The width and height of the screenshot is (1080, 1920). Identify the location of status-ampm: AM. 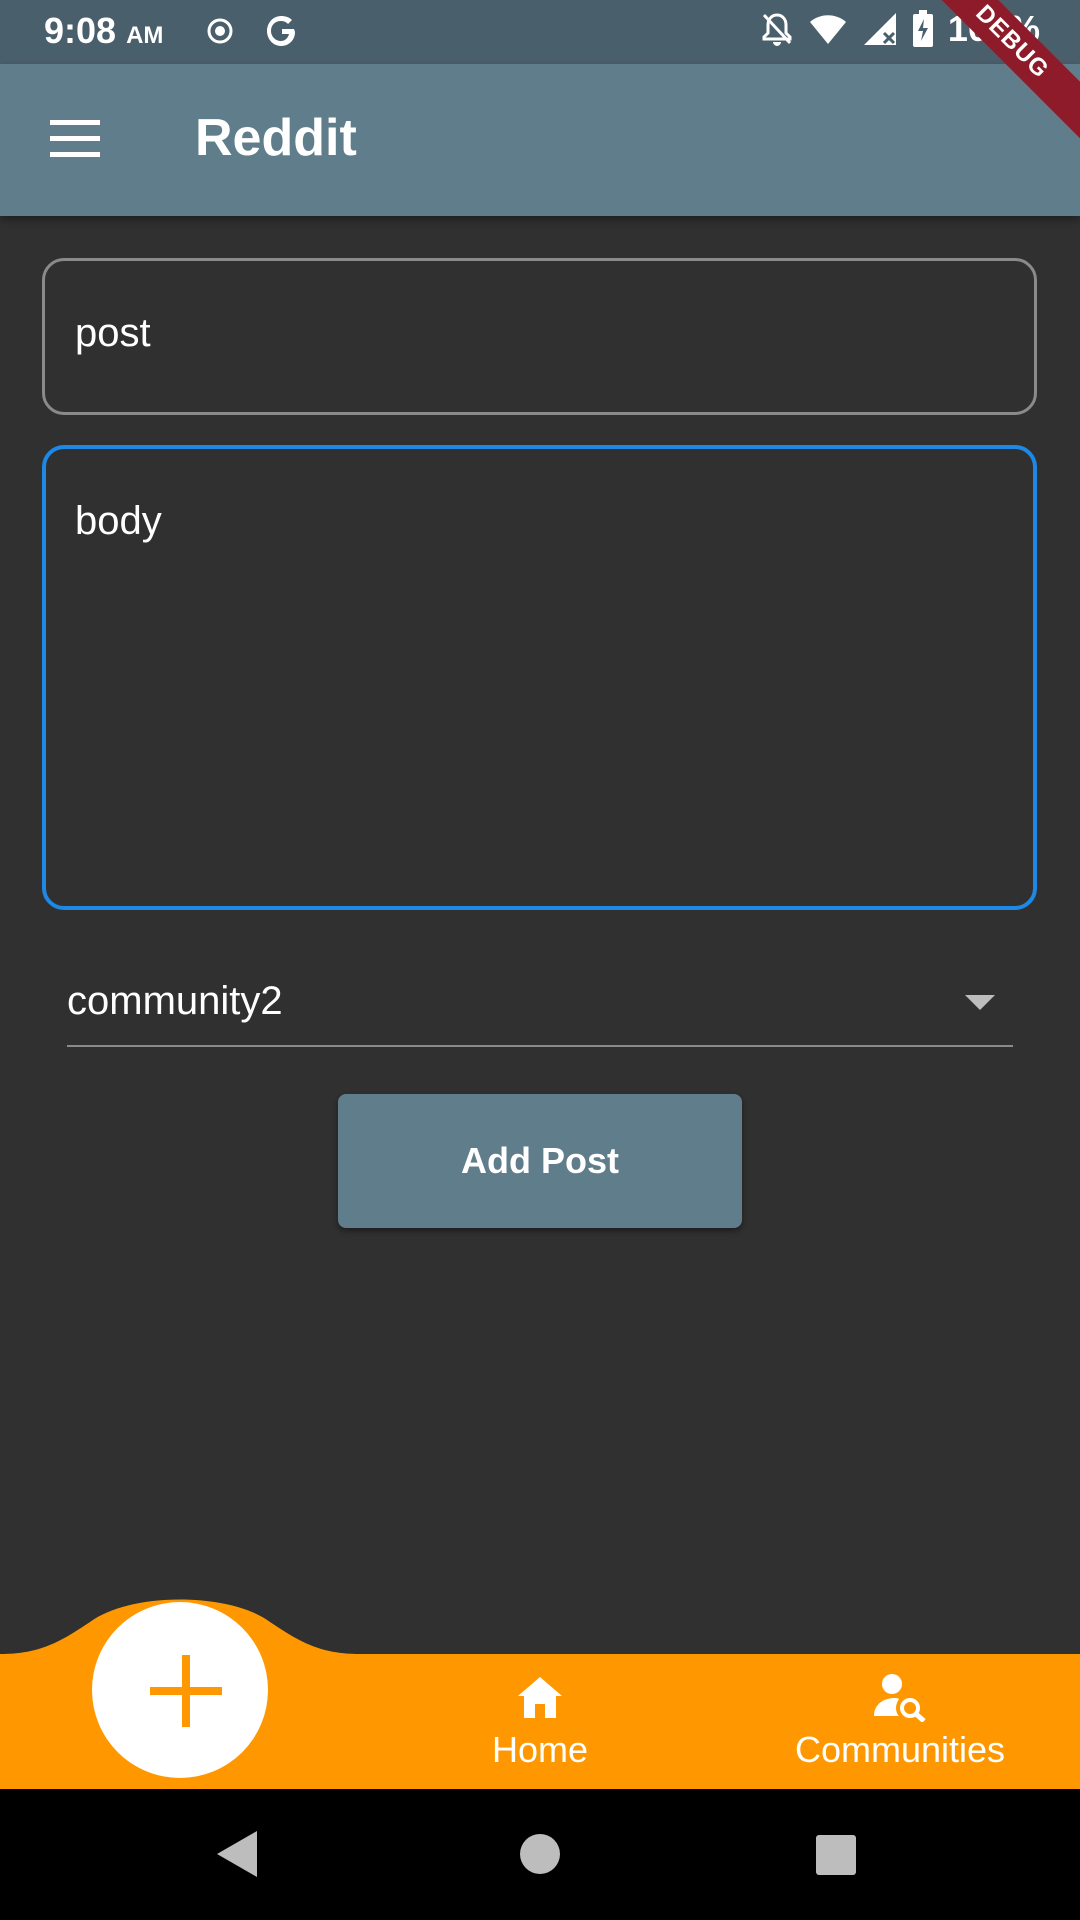
(145, 35).